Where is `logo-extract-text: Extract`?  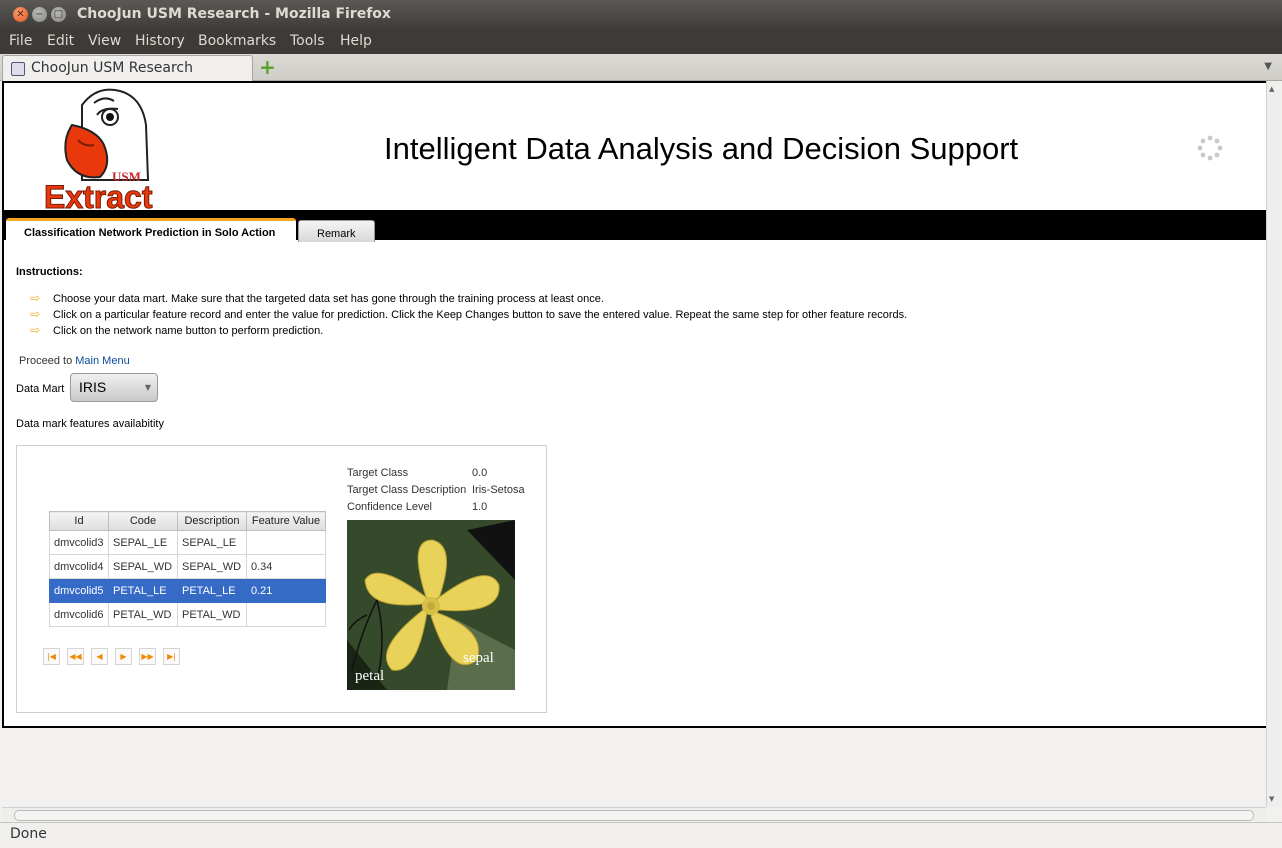 logo-extract-text: Extract is located at coordinates (98, 194).